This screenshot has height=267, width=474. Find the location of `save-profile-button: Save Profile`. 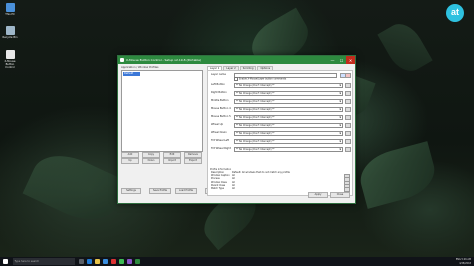

save-profile-button: Save Profile is located at coordinates (160, 191).